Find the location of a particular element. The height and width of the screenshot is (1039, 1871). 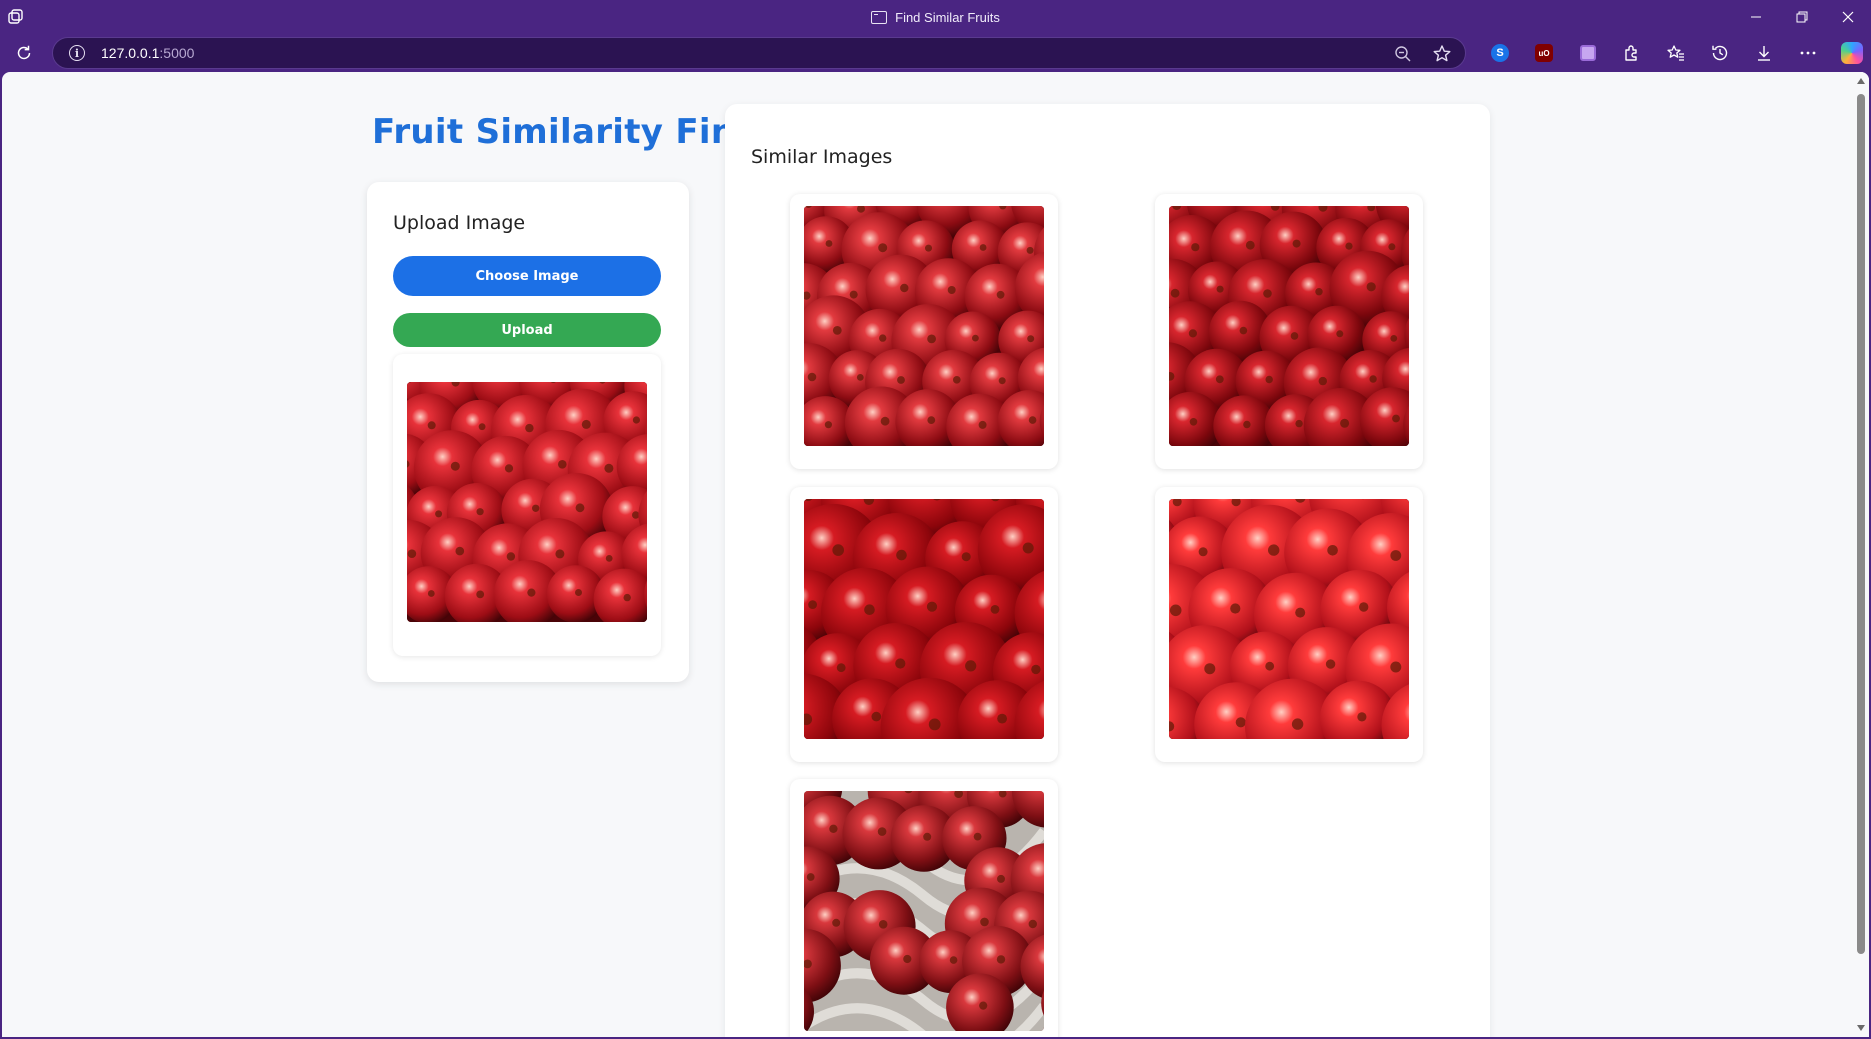

minimize-button is located at coordinates (1756, 17).